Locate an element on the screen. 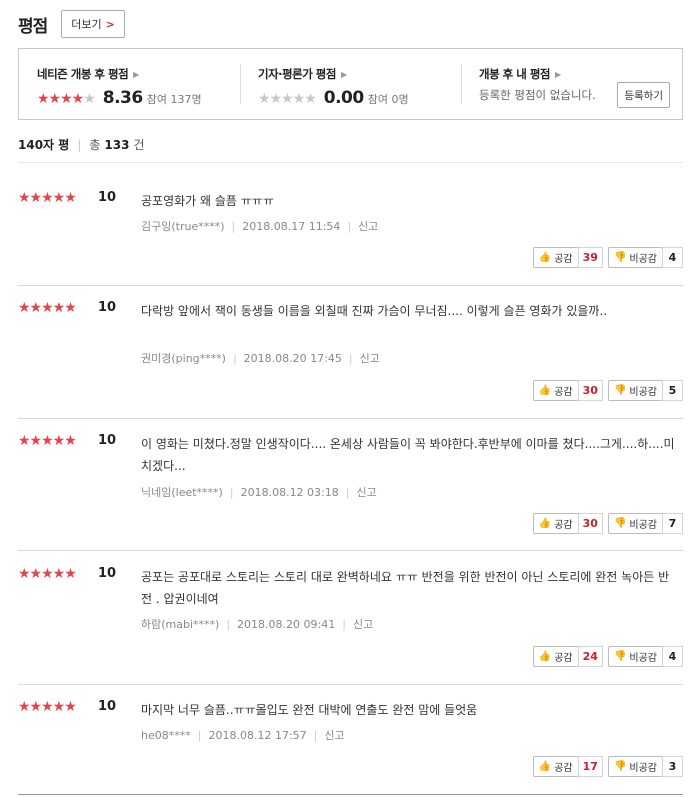 This screenshot has height=797, width=700. review-meta: he08**** | 2018.08.12 17:57 | 신고 is located at coordinates (243, 735).